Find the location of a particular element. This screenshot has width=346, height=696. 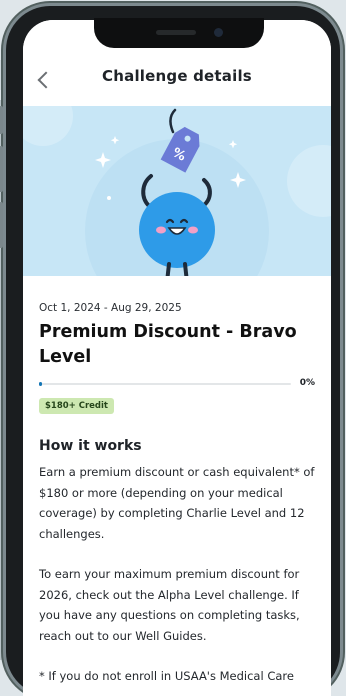

progress-fill is located at coordinates (40, 384).